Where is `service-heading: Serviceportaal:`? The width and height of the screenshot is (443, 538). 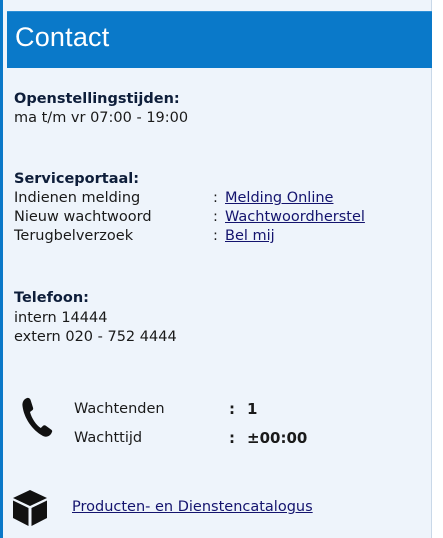 service-heading: Serviceportaal: is located at coordinates (77, 179).